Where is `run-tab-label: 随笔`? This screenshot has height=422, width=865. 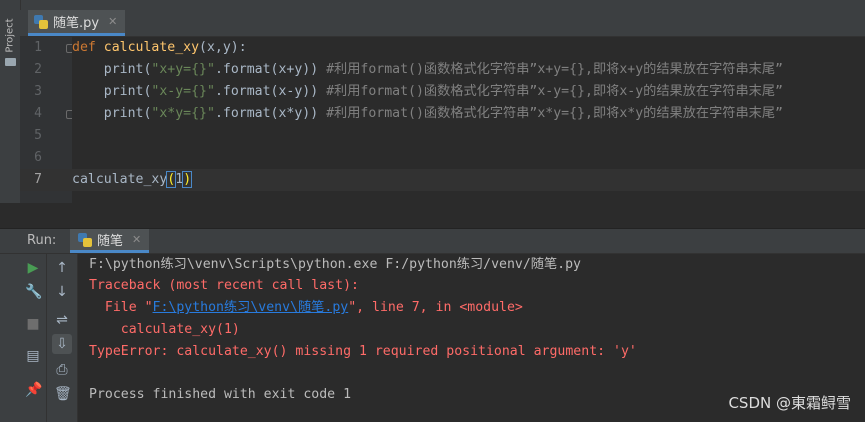
run-tab-label: 随笔 is located at coordinates (110, 241).